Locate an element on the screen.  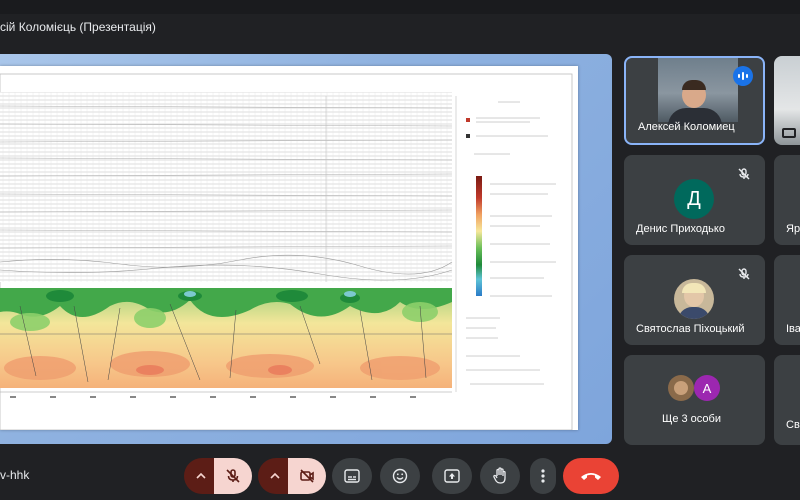
screen-share-icon is located at coordinates (789, 133).